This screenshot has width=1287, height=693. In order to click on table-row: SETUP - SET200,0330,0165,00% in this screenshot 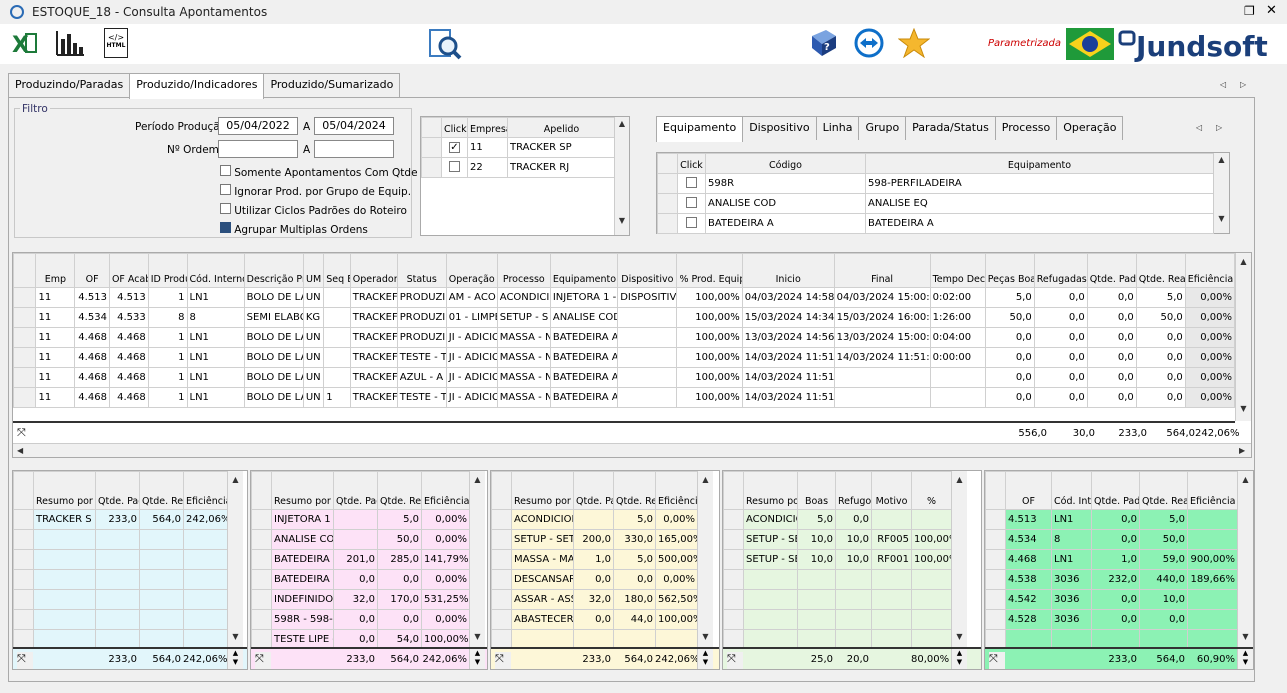, I will do `click(594, 539)`.